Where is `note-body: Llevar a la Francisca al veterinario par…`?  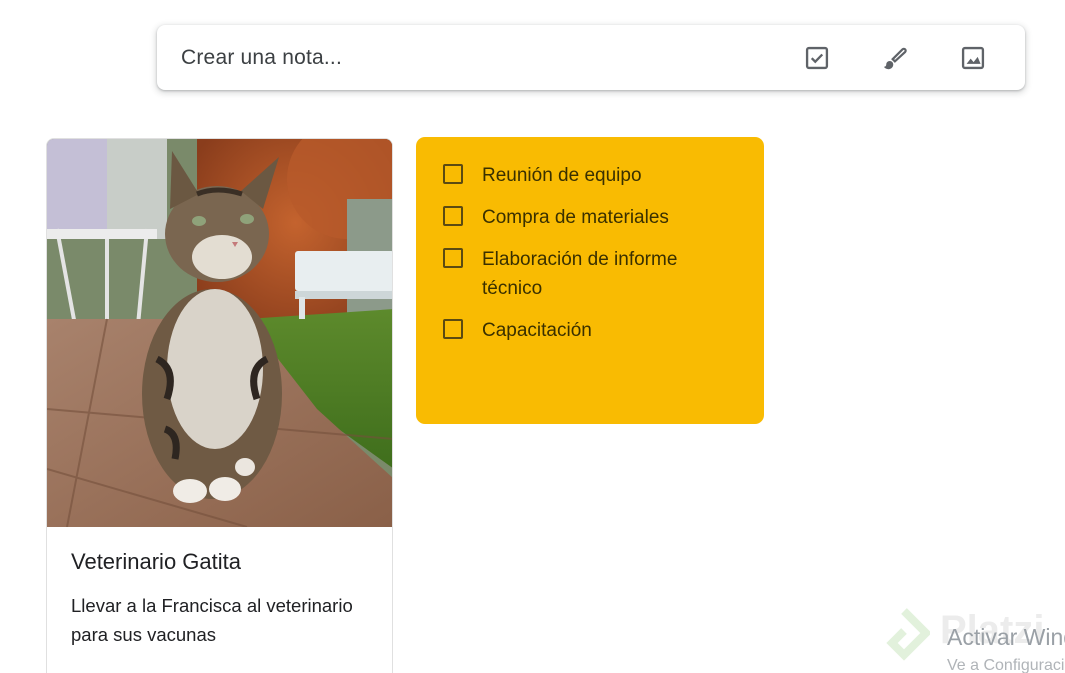 note-body: Llevar a la Francisca al veterinario par… is located at coordinates (212, 620).